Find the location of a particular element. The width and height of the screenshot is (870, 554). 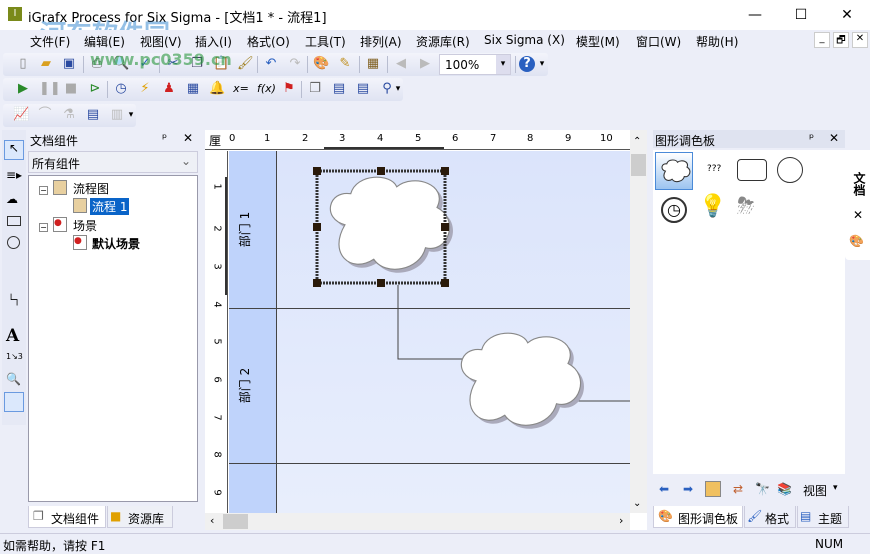

connector-line is located at coordinates (435, 324).